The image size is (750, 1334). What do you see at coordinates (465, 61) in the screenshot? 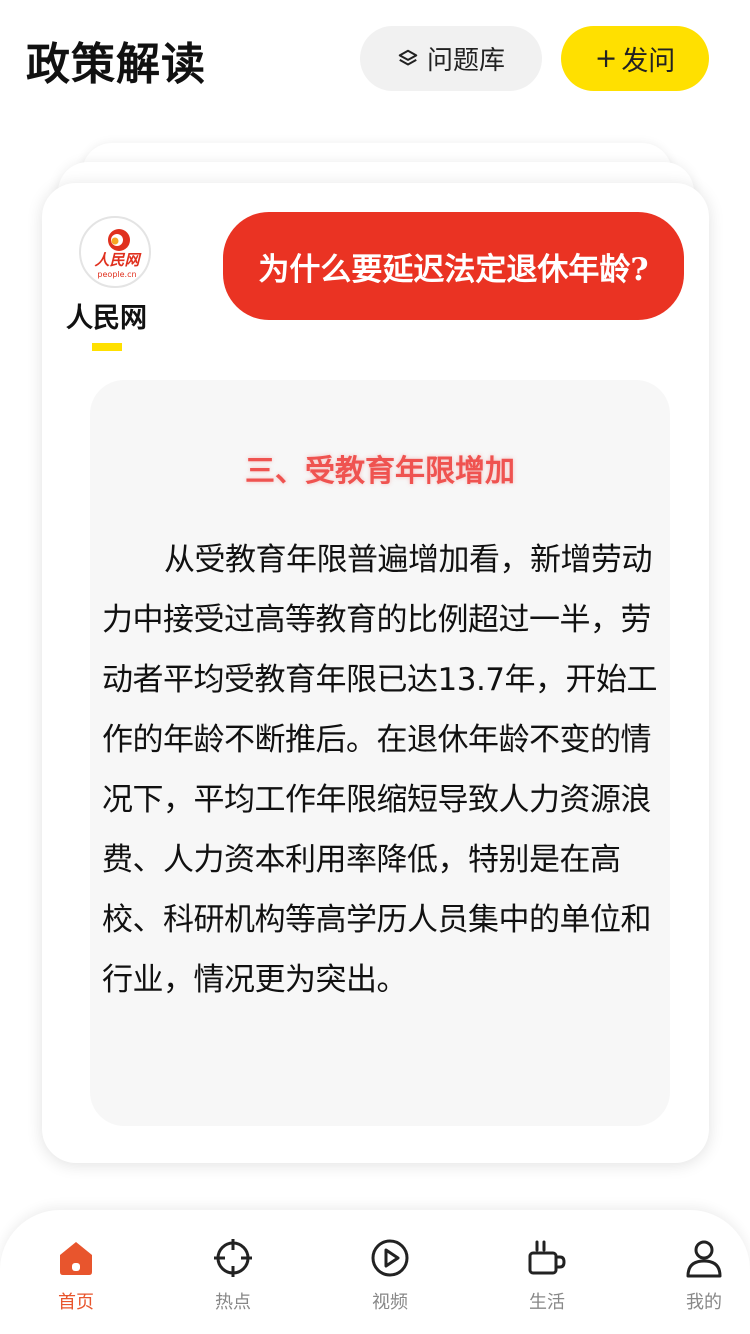
I see `question-library-label: 问题库` at bounding box center [465, 61].